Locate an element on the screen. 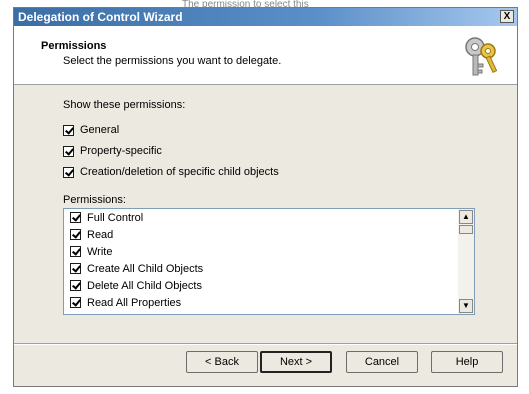  cancel-button: Cancel is located at coordinates (382, 362).